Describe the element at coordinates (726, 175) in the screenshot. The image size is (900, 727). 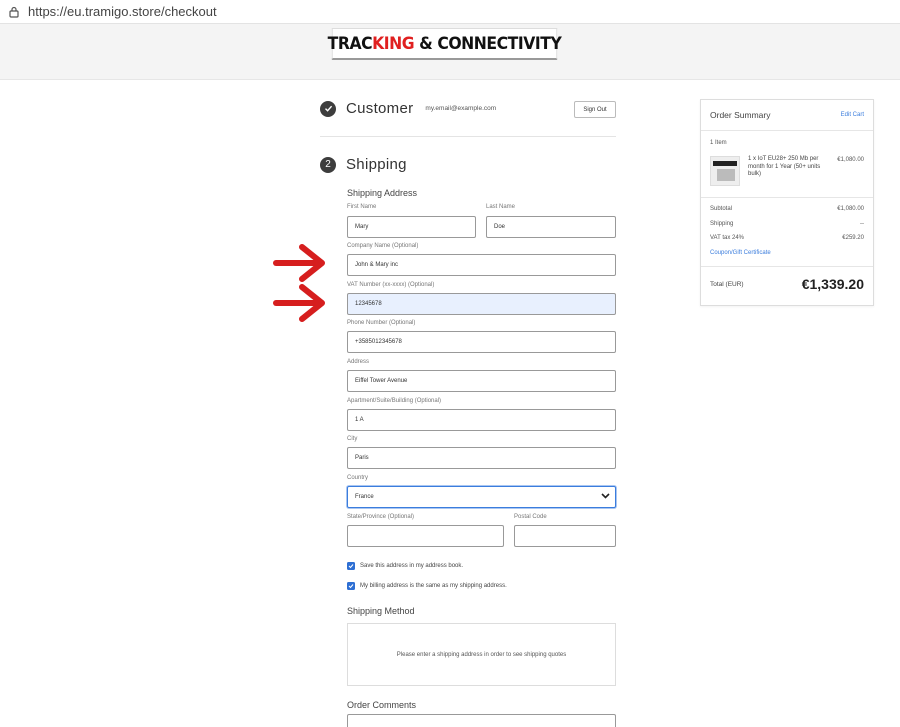
I see `product-thumbnail-device` at that location.